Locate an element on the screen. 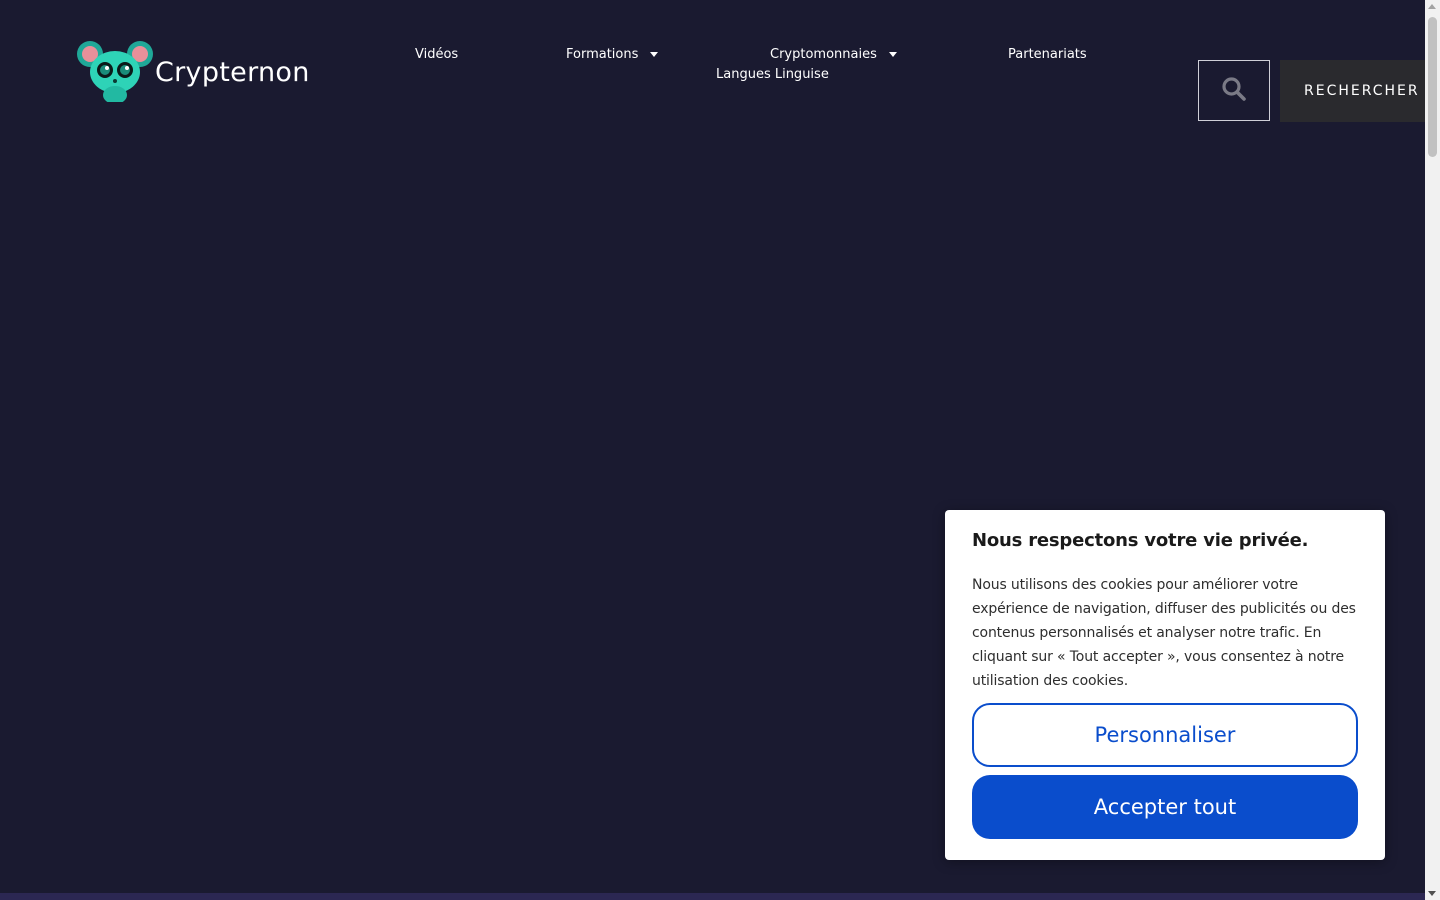 This screenshot has height=900, width=1440. site-logo: Crypternon is located at coordinates (193, 71).